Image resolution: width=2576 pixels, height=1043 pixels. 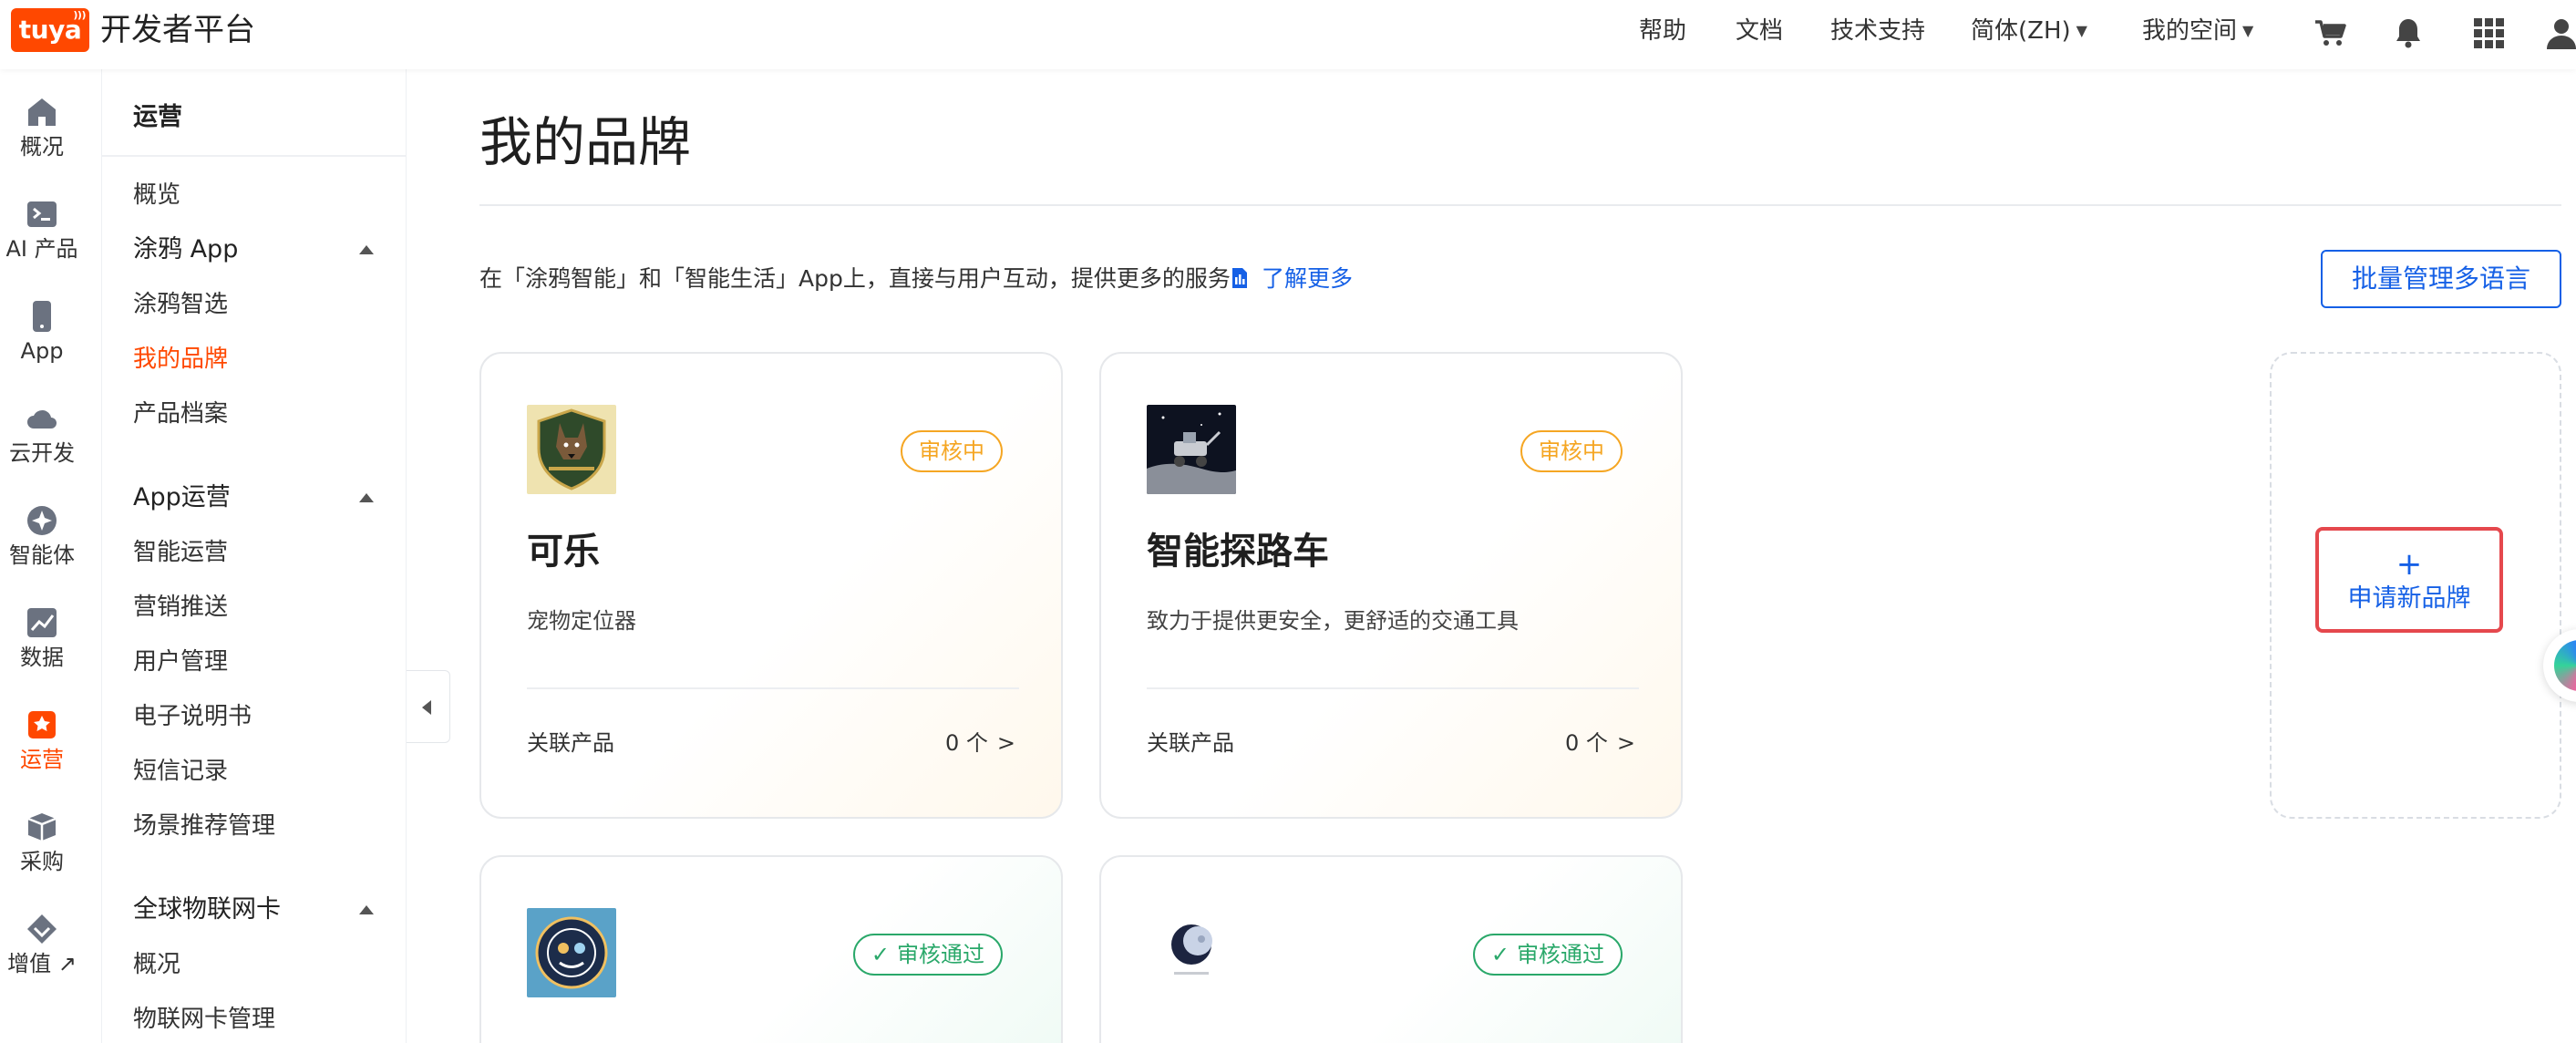 What do you see at coordinates (207, 909) in the screenshot?
I see `subnav-group-iot-card: 全球物联网卡` at bounding box center [207, 909].